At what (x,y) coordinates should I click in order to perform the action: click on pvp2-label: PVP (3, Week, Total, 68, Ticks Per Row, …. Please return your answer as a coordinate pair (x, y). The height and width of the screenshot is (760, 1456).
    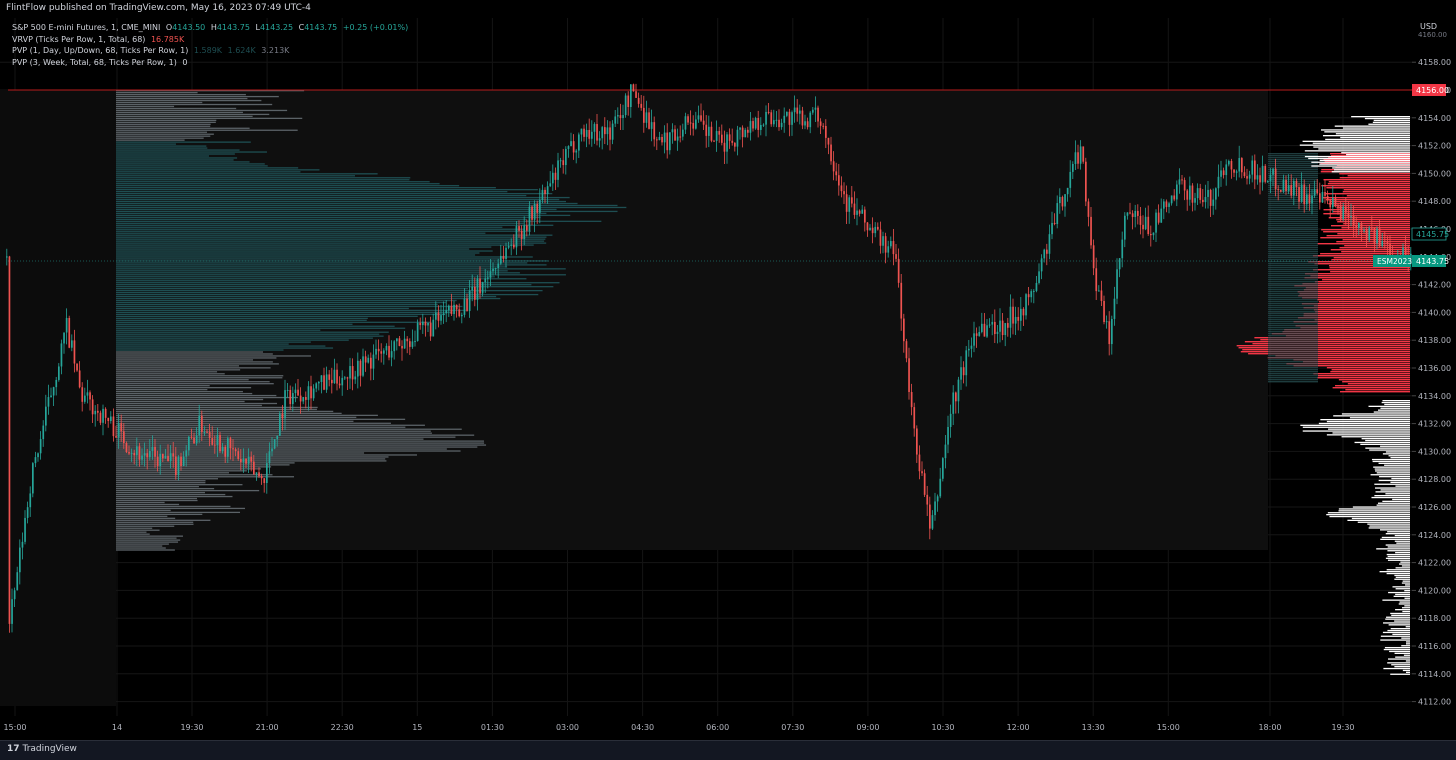
    Looking at the image, I should click on (94, 62).